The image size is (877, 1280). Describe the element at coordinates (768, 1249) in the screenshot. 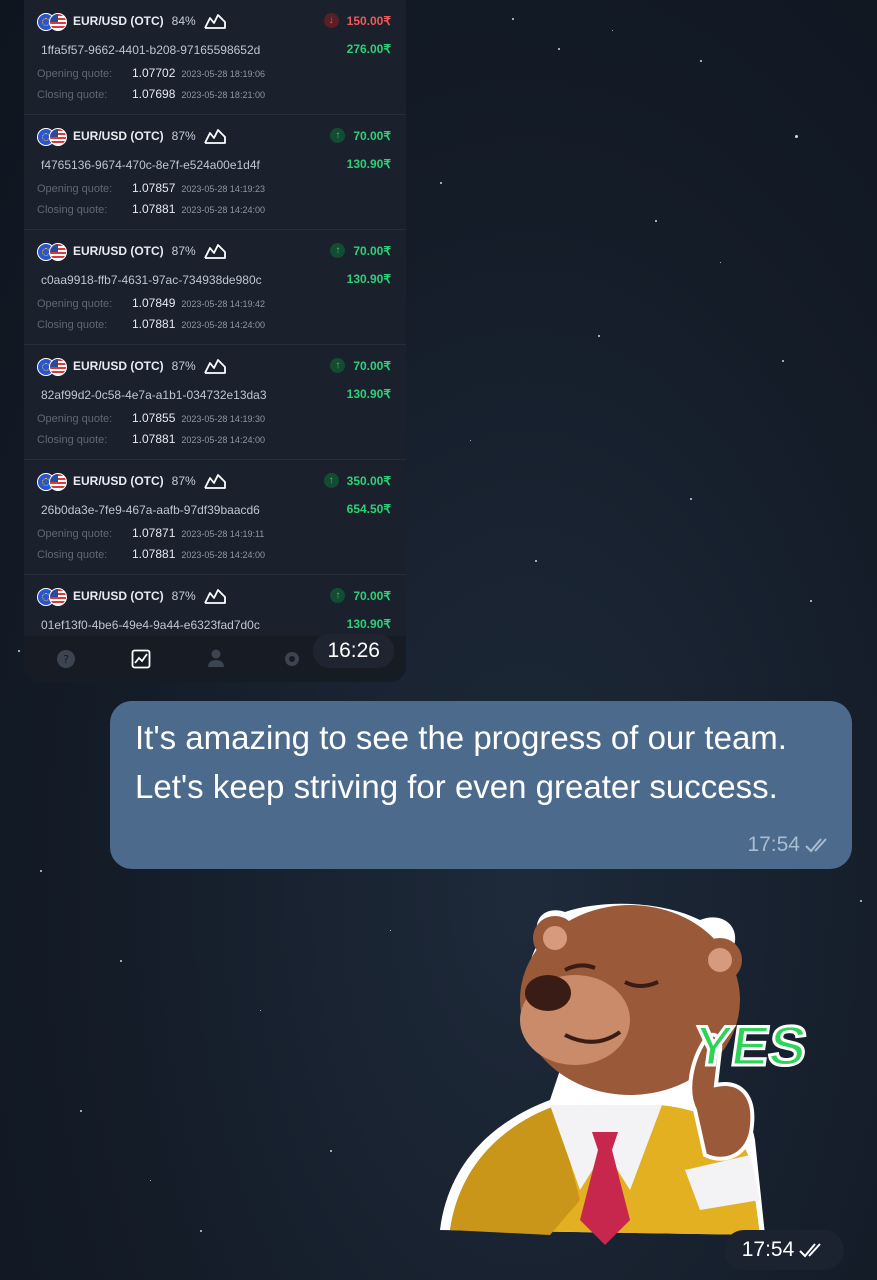

I see `sticker-time: 17:54` at that location.